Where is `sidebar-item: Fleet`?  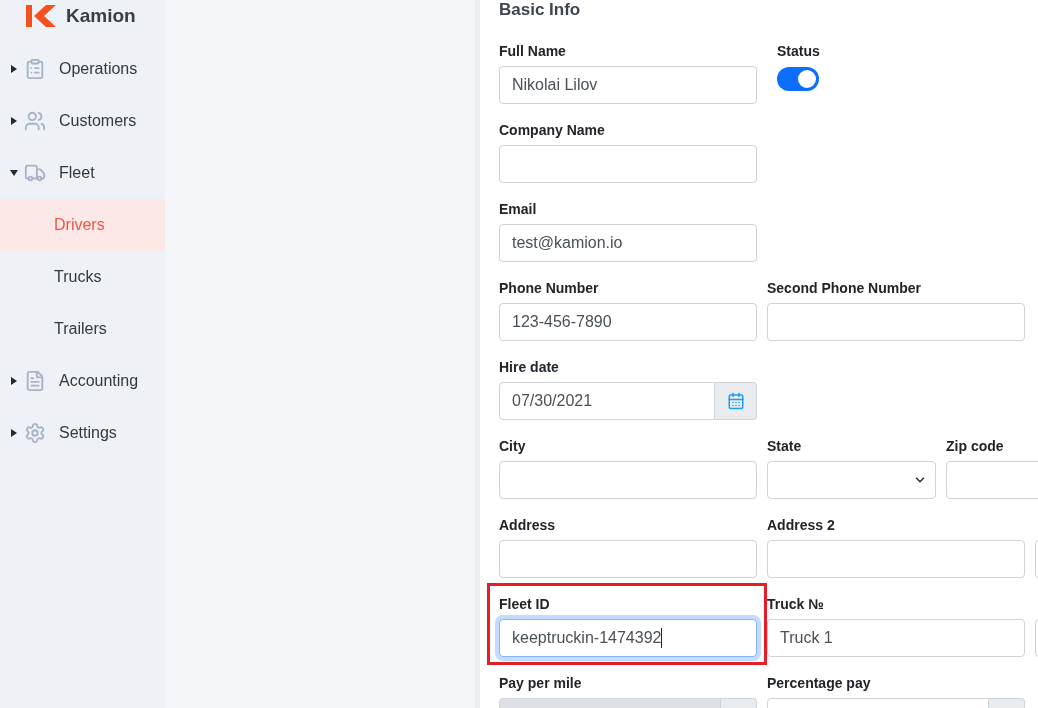 sidebar-item: Fleet is located at coordinates (82, 173).